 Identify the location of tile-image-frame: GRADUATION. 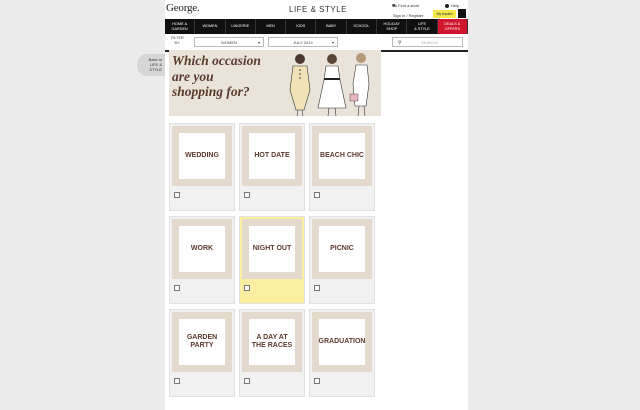
(342, 342).